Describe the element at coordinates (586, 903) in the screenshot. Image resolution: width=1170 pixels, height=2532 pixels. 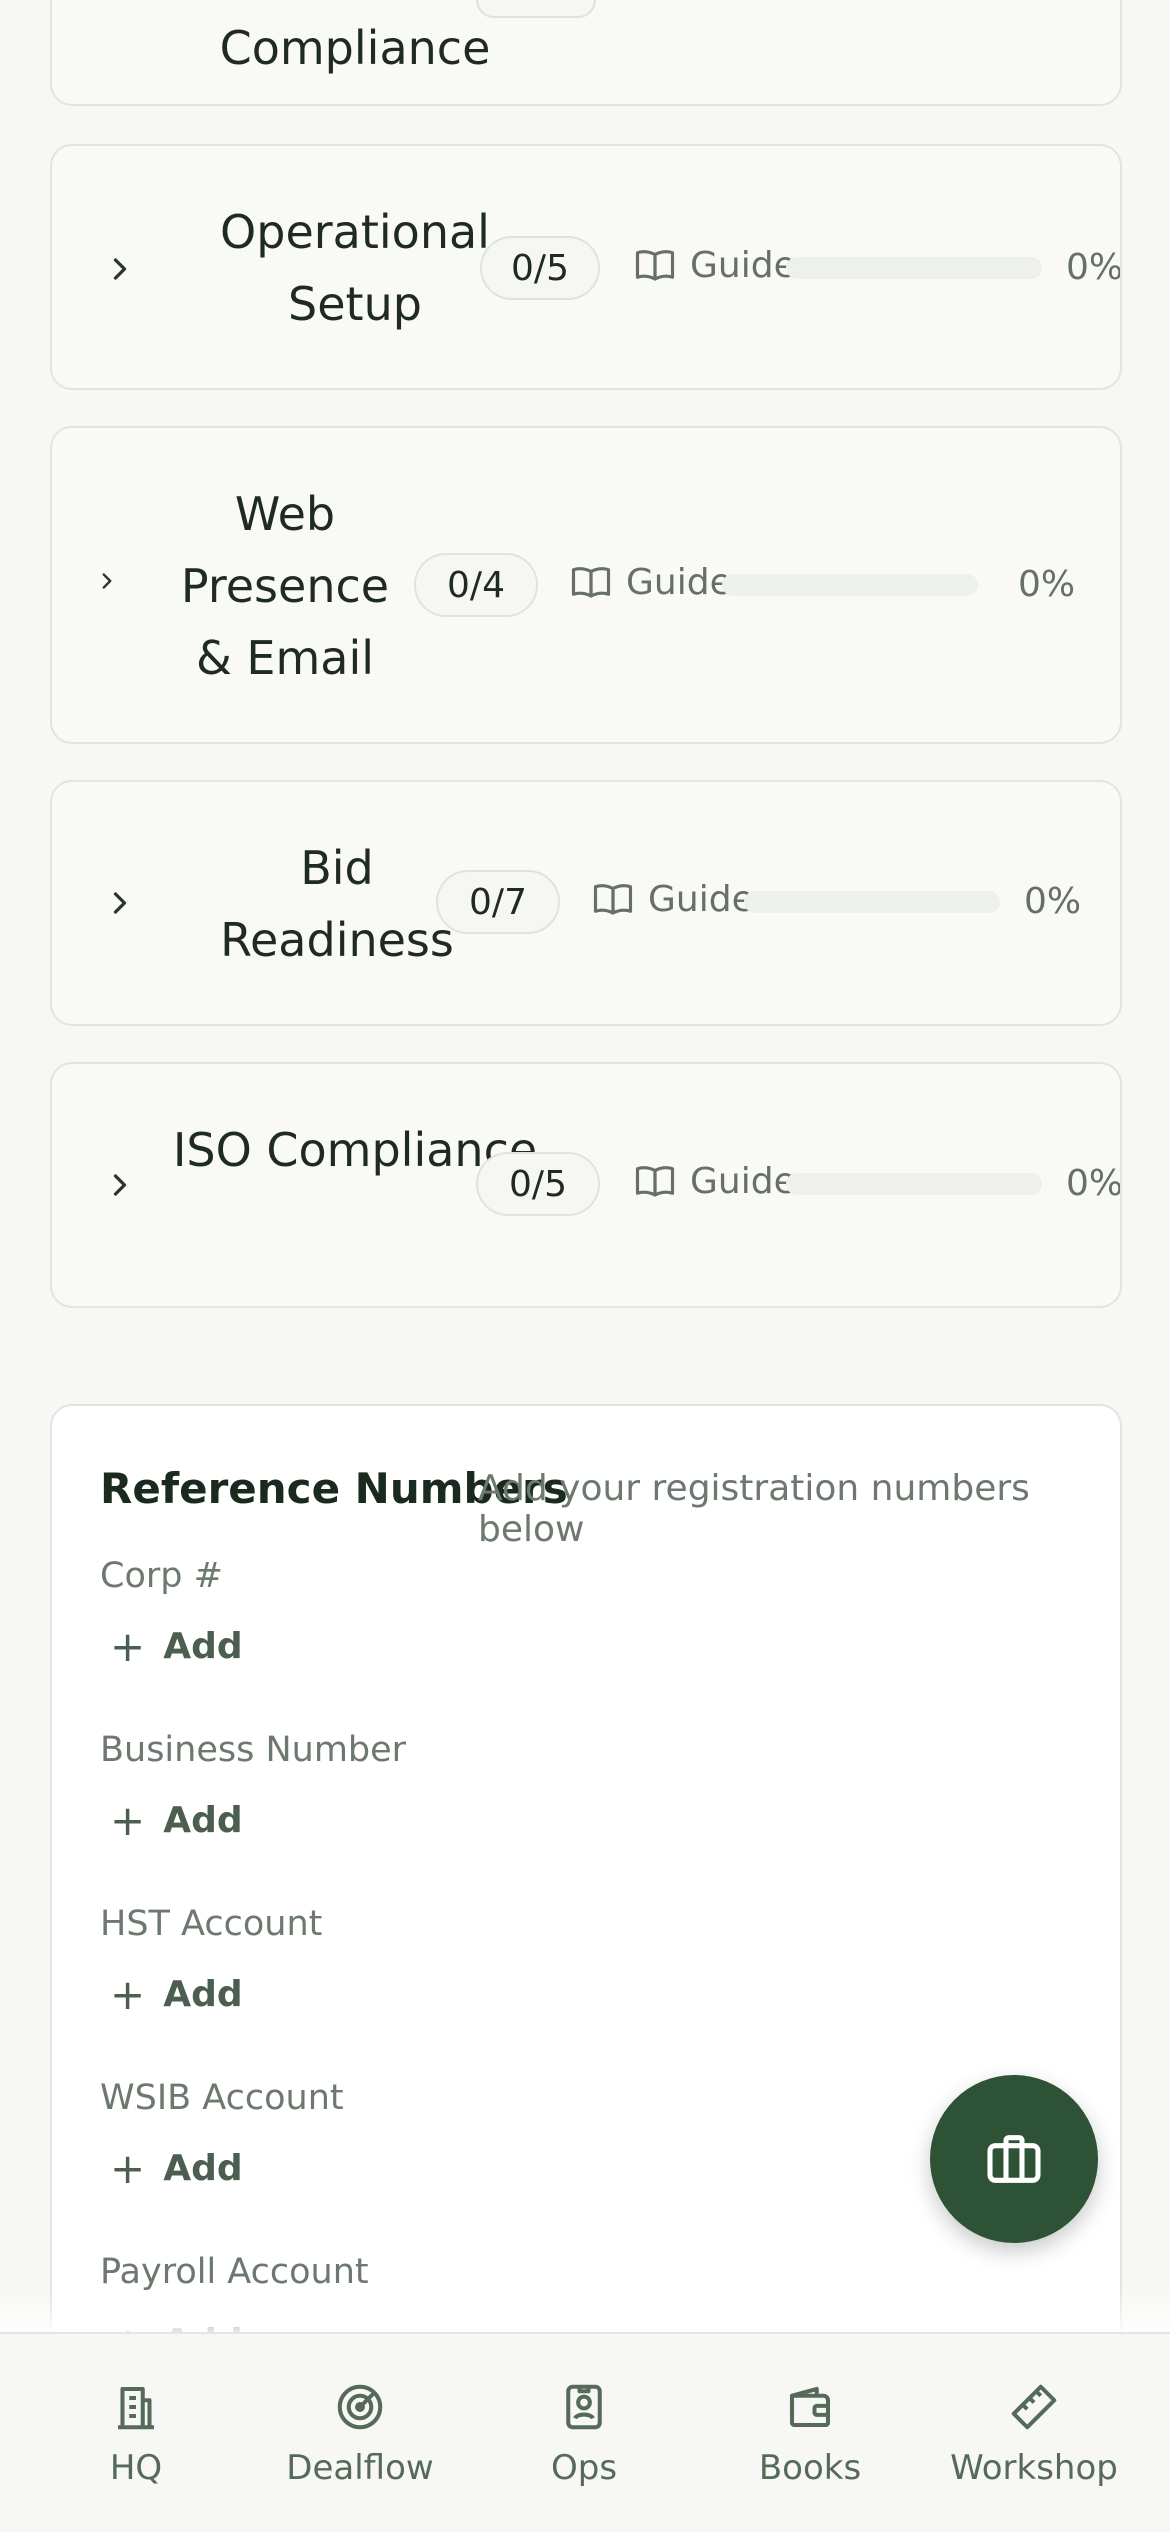
I see `section-card-bid-readiness: Bid Readiness 0/7 Guide 0%` at that location.